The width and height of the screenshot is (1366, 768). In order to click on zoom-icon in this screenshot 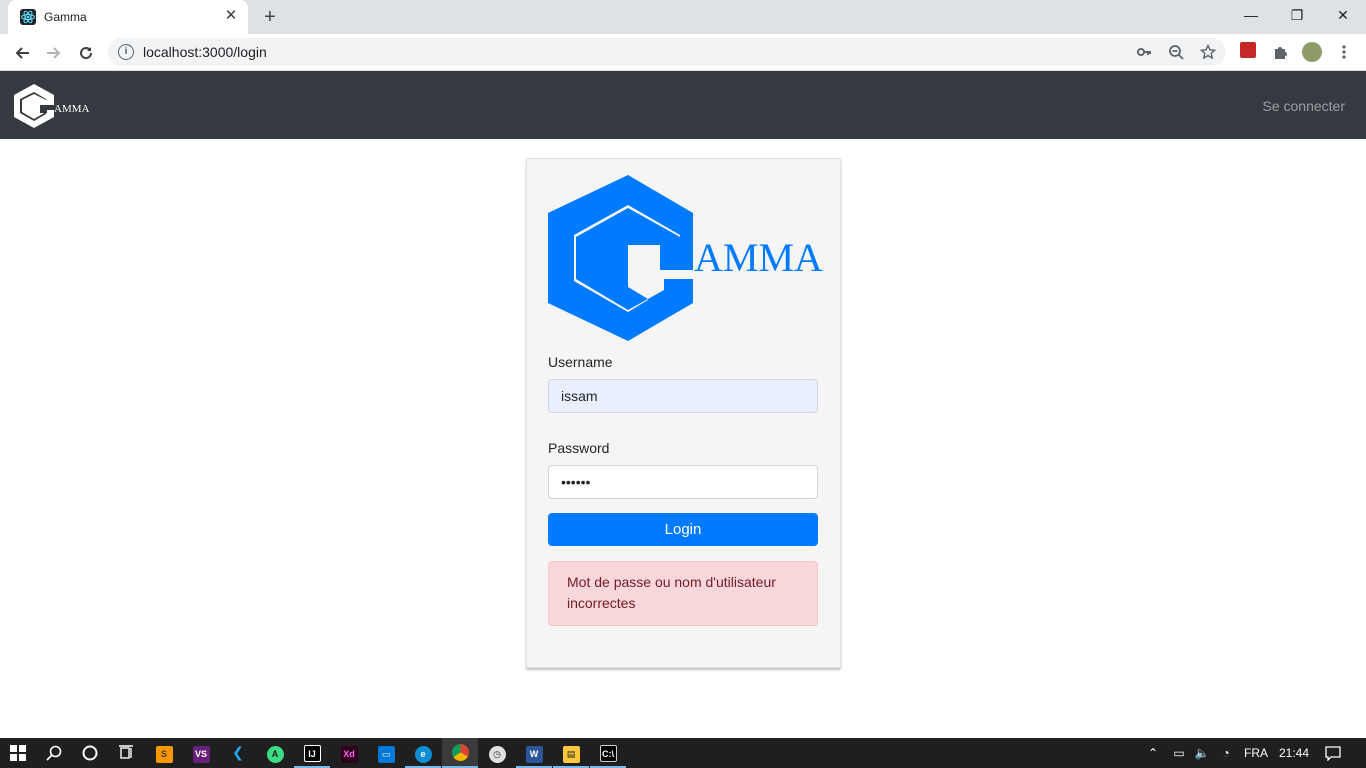, I will do `click(1176, 52)`.